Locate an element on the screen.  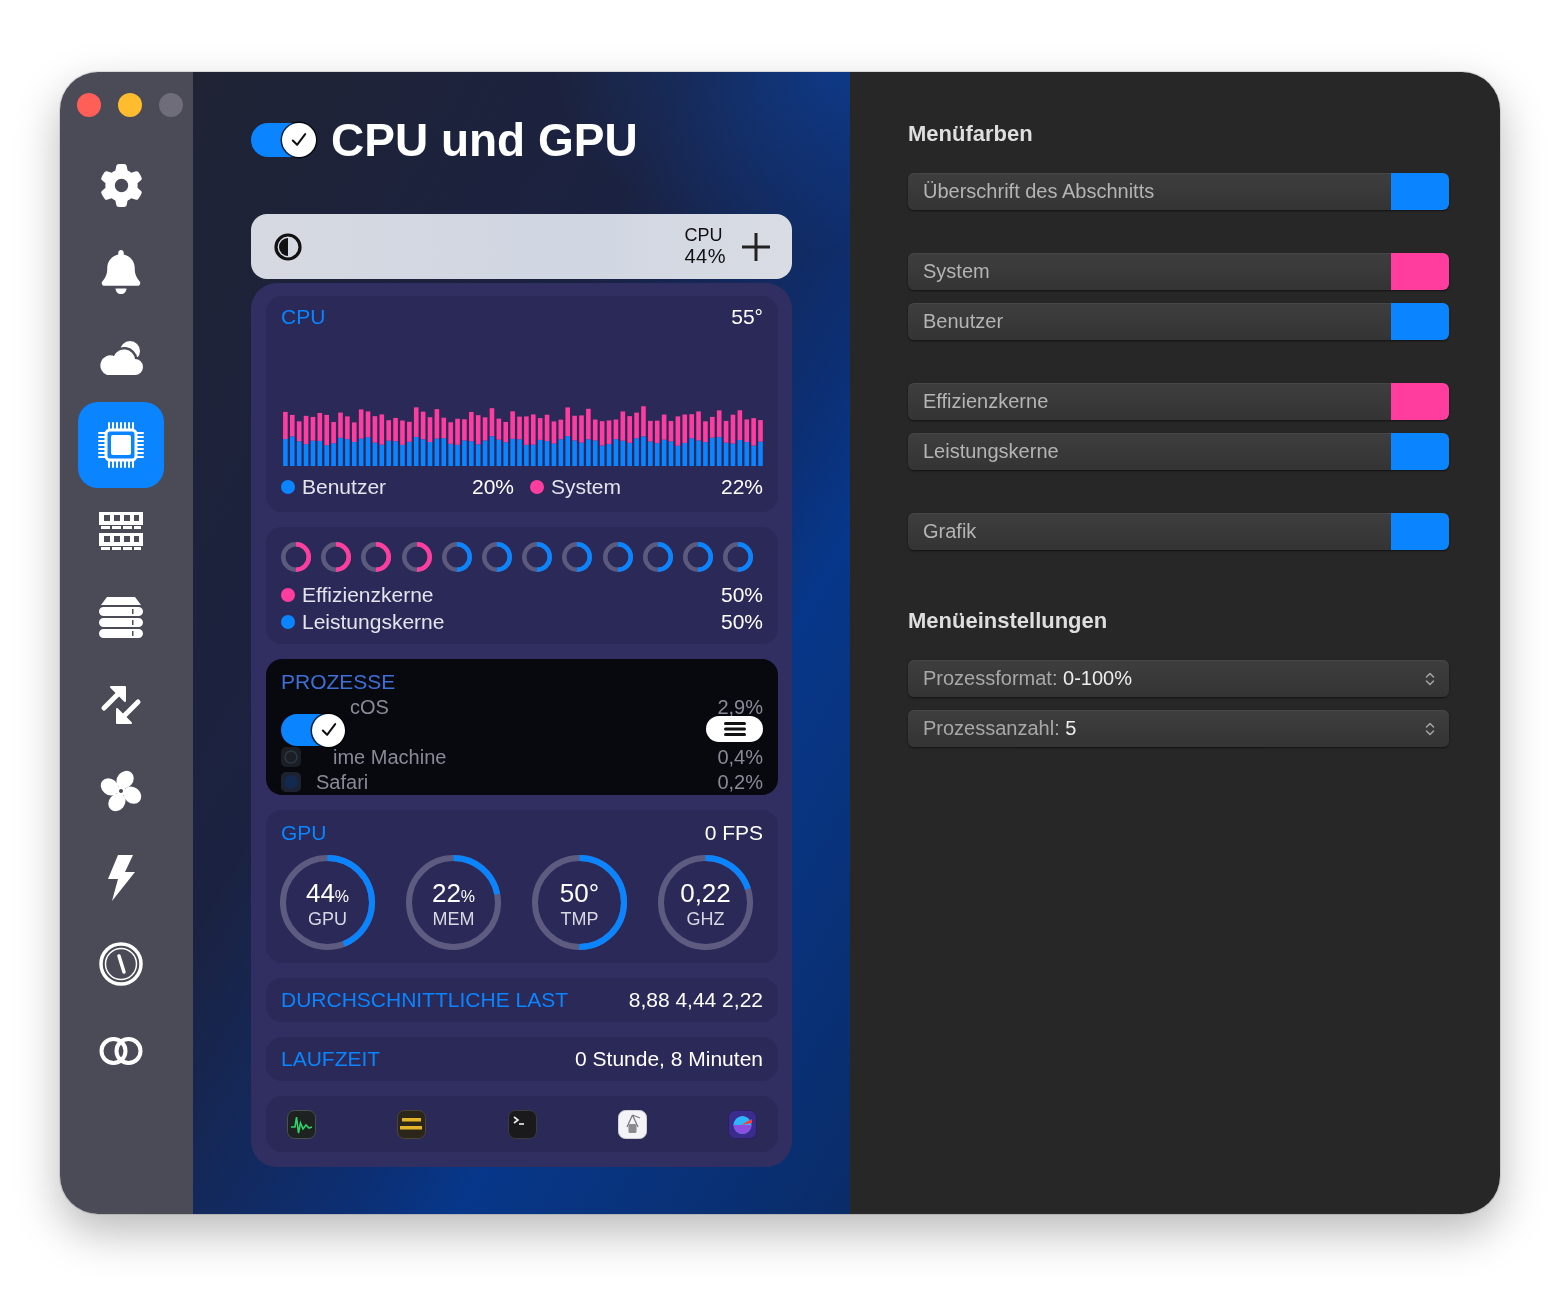
settings-icon is located at coordinates (121, 185).